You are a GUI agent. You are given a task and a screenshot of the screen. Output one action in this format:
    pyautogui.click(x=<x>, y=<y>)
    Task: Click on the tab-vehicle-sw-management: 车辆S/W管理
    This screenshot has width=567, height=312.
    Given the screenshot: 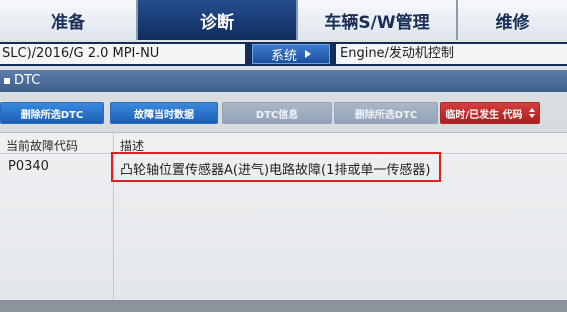 What is the action you would take?
    pyautogui.click(x=378, y=20)
    